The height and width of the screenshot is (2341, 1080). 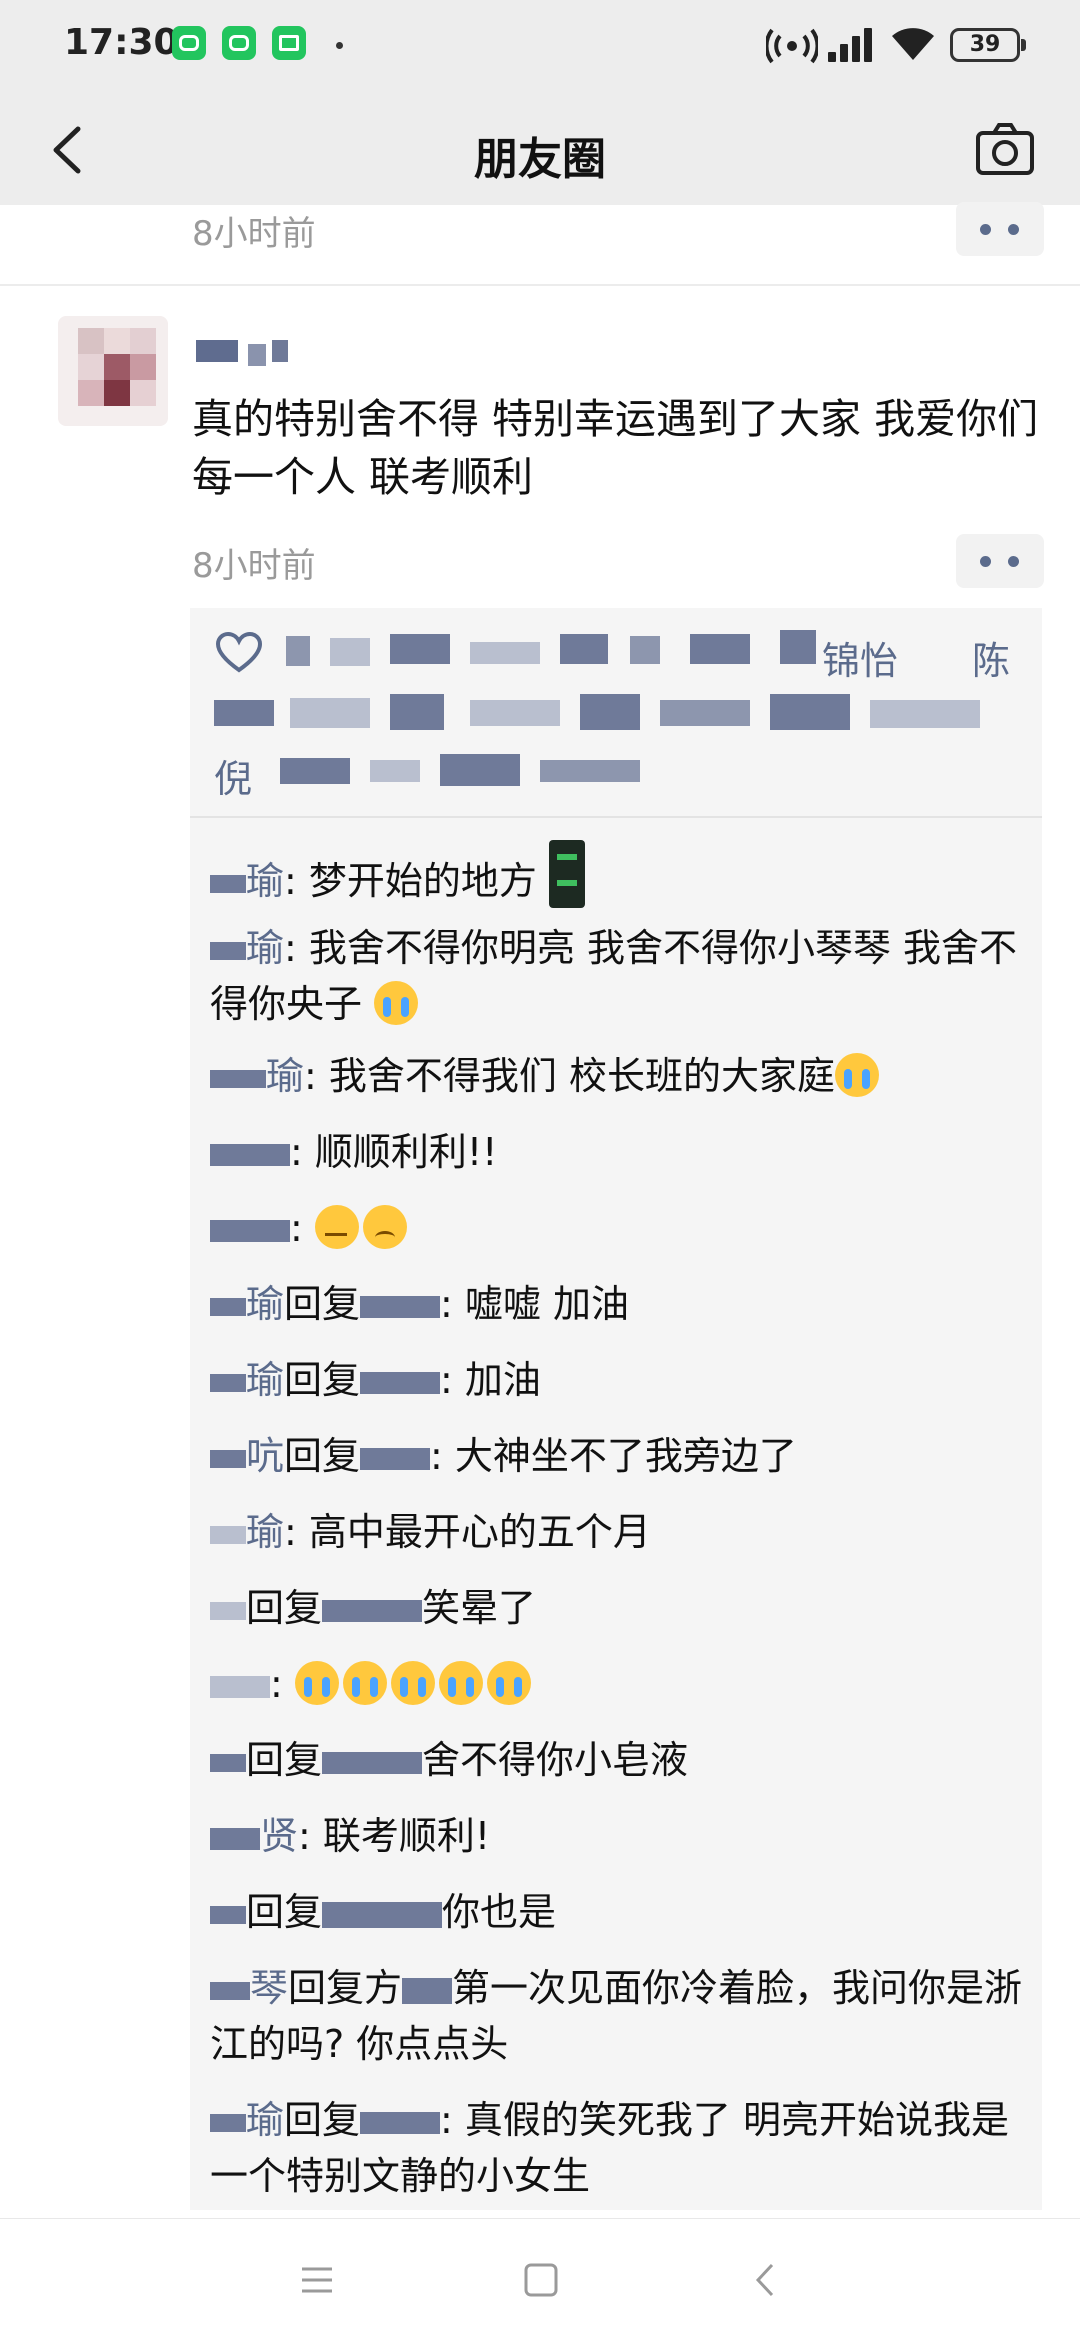 I want to click on comment-item: 回复 你也是, so click(x=620, y=1912).